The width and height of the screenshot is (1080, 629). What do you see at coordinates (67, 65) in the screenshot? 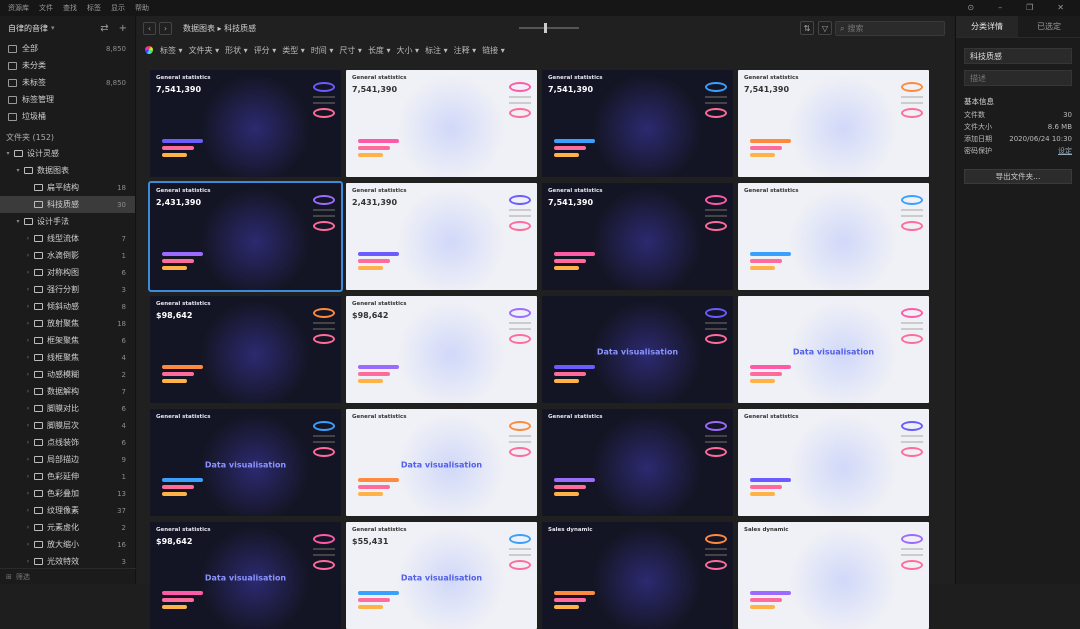
I see `sidebar-item: 未分类` at bounding box center [67, 65].